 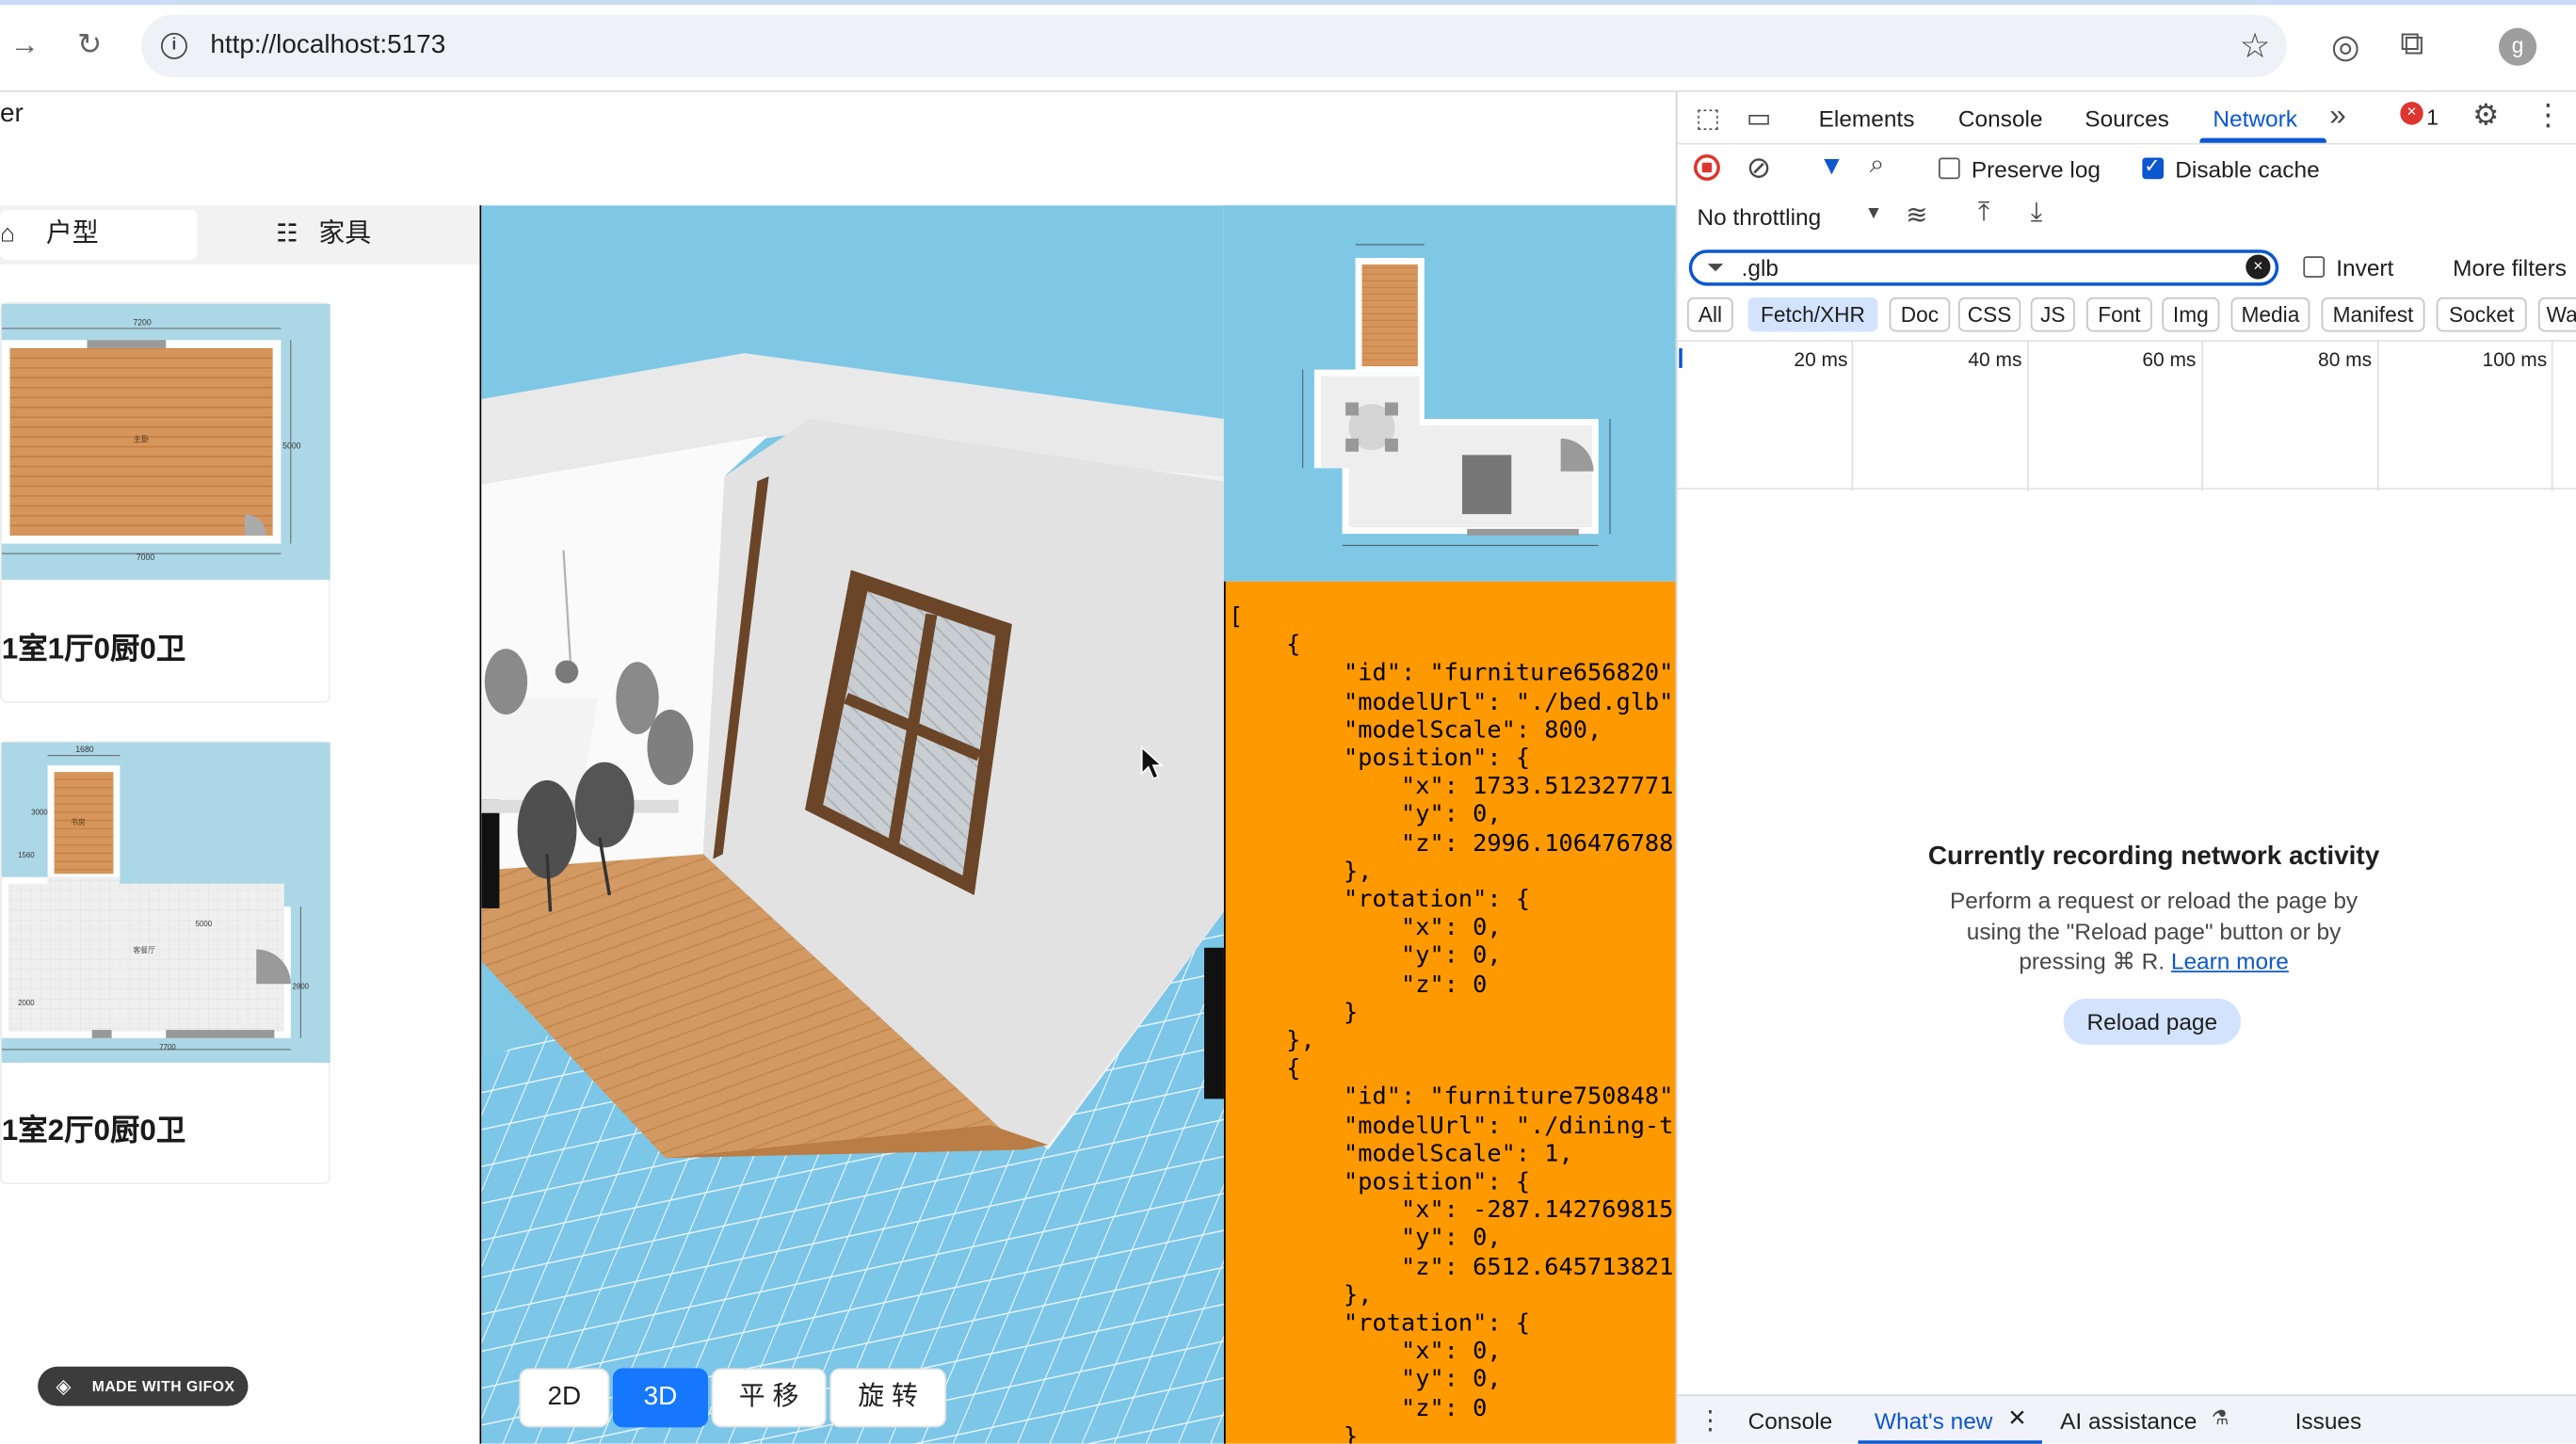 I want to click on import-har-icon: ⤒, so click(x=1983, y=213).